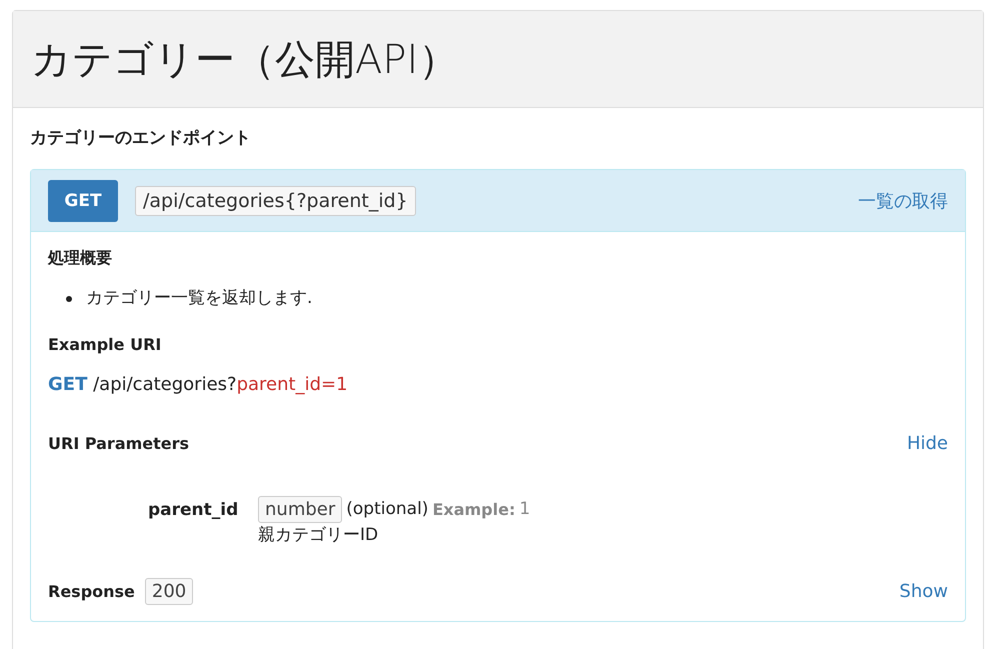 This screenshot has width=1000, height=649. Describe the element at coordinates (119, 443) in the screenshot. I see `params-heading: URI Parameters` at that location.